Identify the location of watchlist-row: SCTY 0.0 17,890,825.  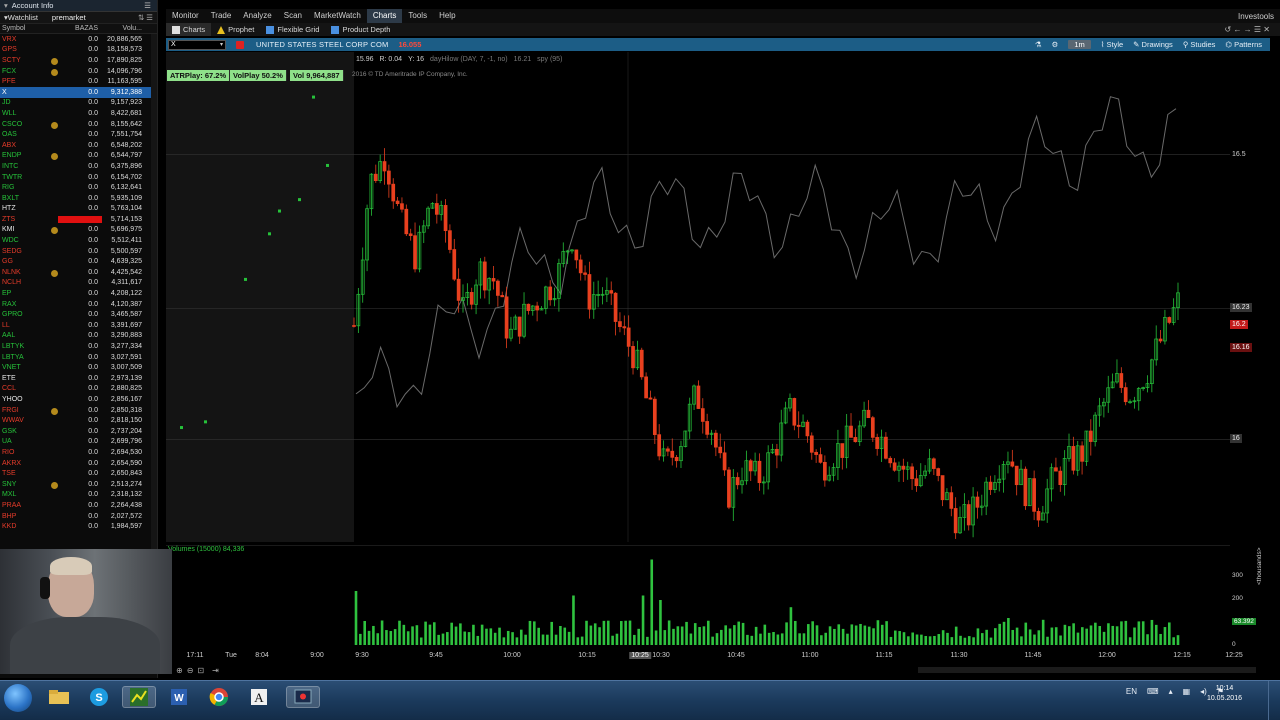
(78, 60).